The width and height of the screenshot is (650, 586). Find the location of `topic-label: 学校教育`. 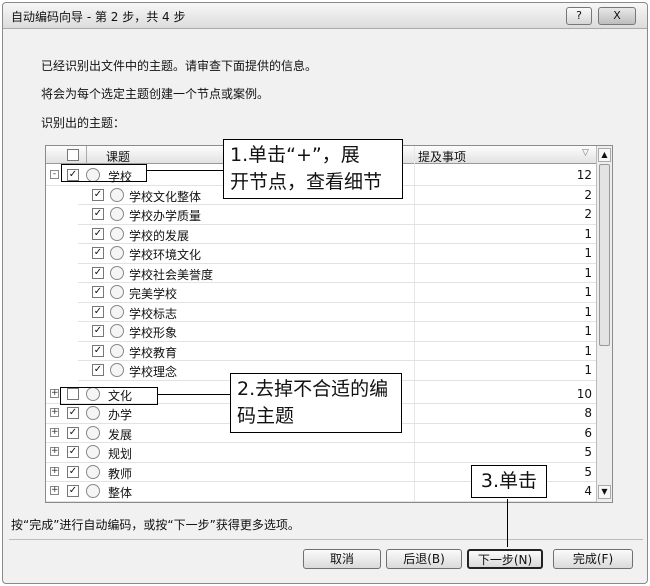

topic-label: 学校教育 is located at coordinates (153, 352).